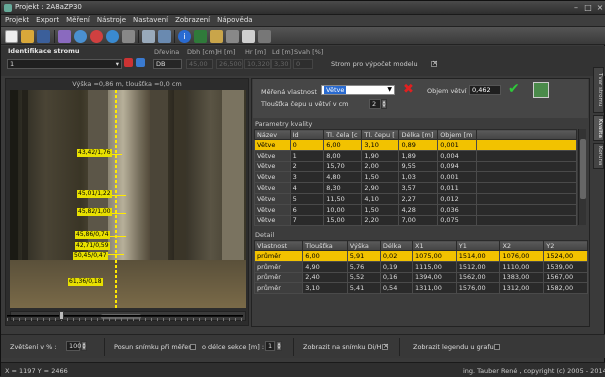 This screenshot has height=377, width=605. Describe the element at coordinates (94, 212) in the screenshot. I see `measure-label: 45,82/1,00` at that location.